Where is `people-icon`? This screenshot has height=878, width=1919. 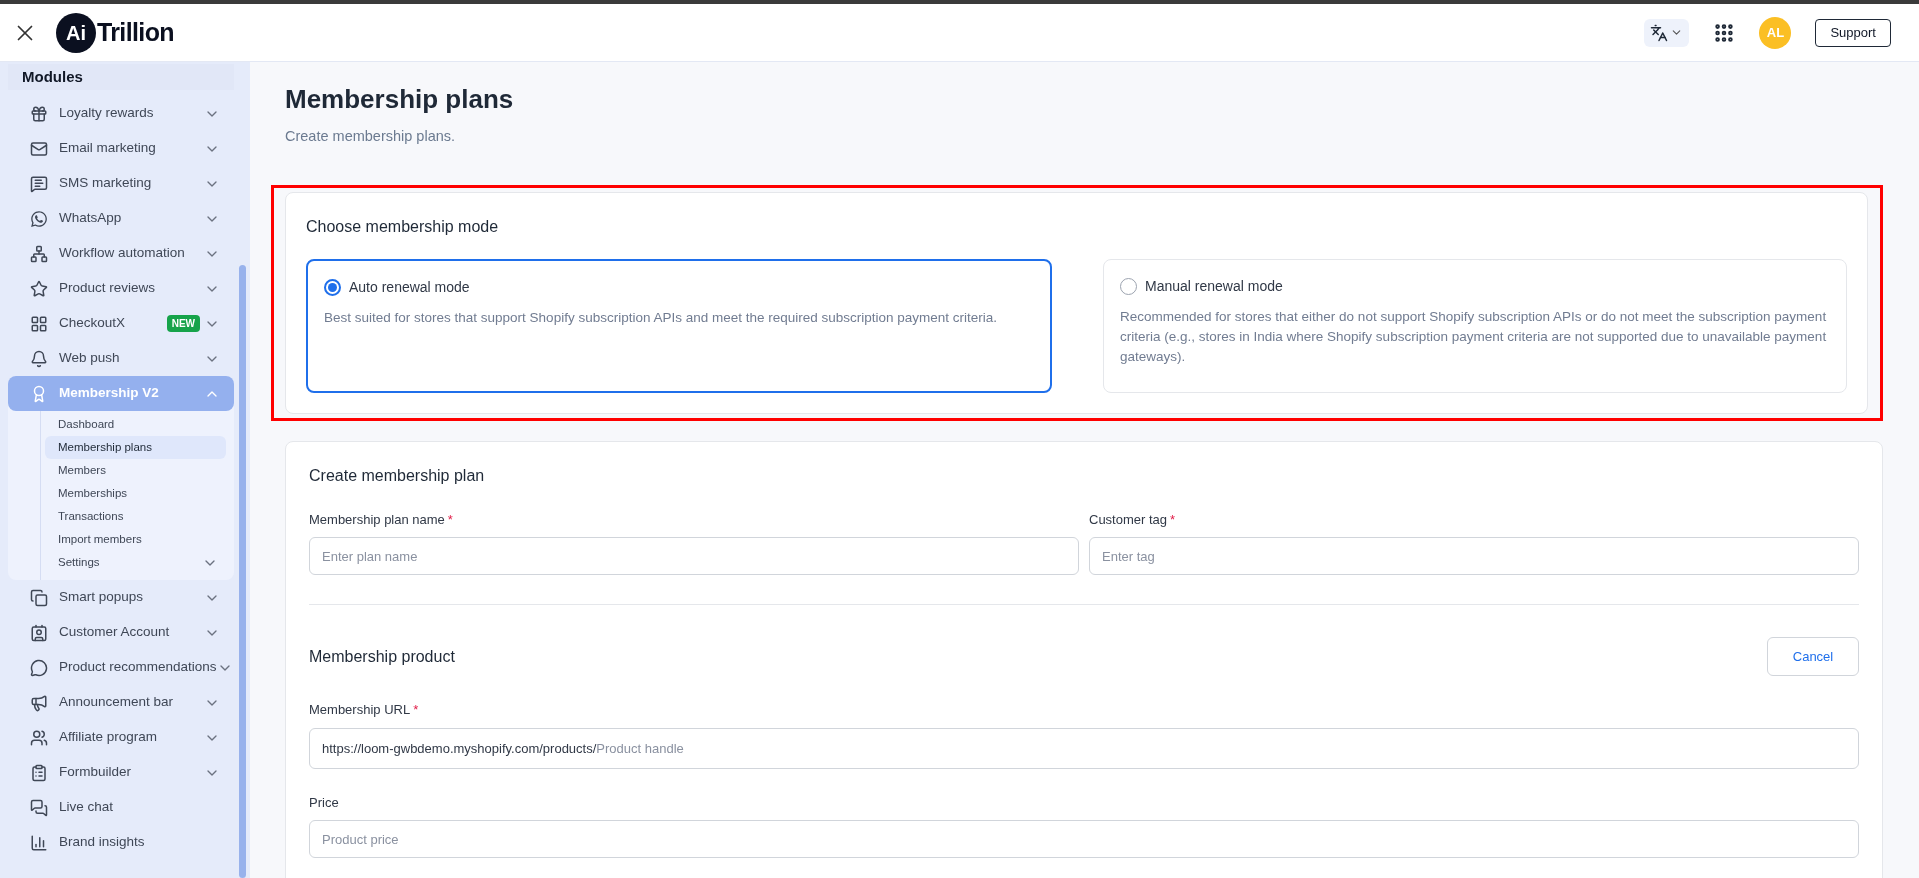 people-icon is located at coordinates (39, 737).